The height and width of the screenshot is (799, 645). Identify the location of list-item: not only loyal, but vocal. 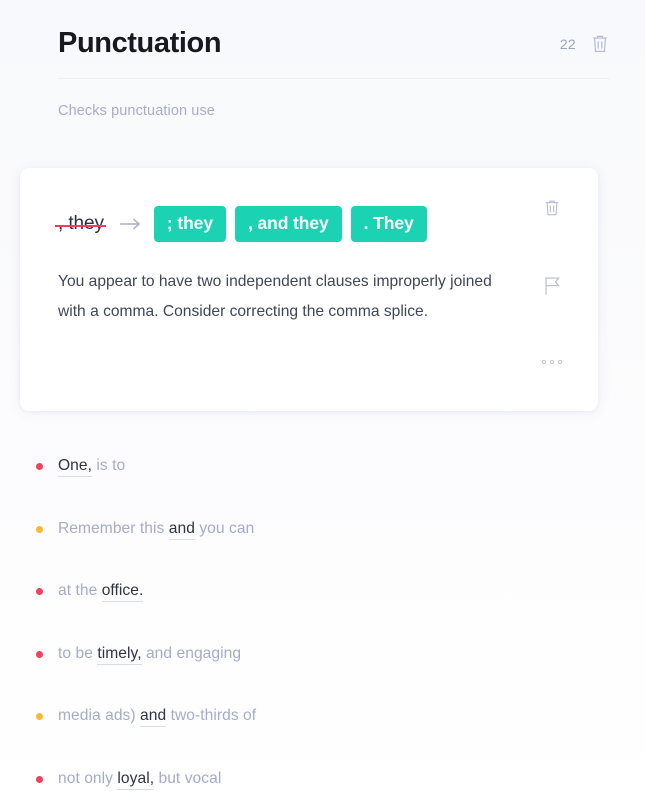
(336, 783).